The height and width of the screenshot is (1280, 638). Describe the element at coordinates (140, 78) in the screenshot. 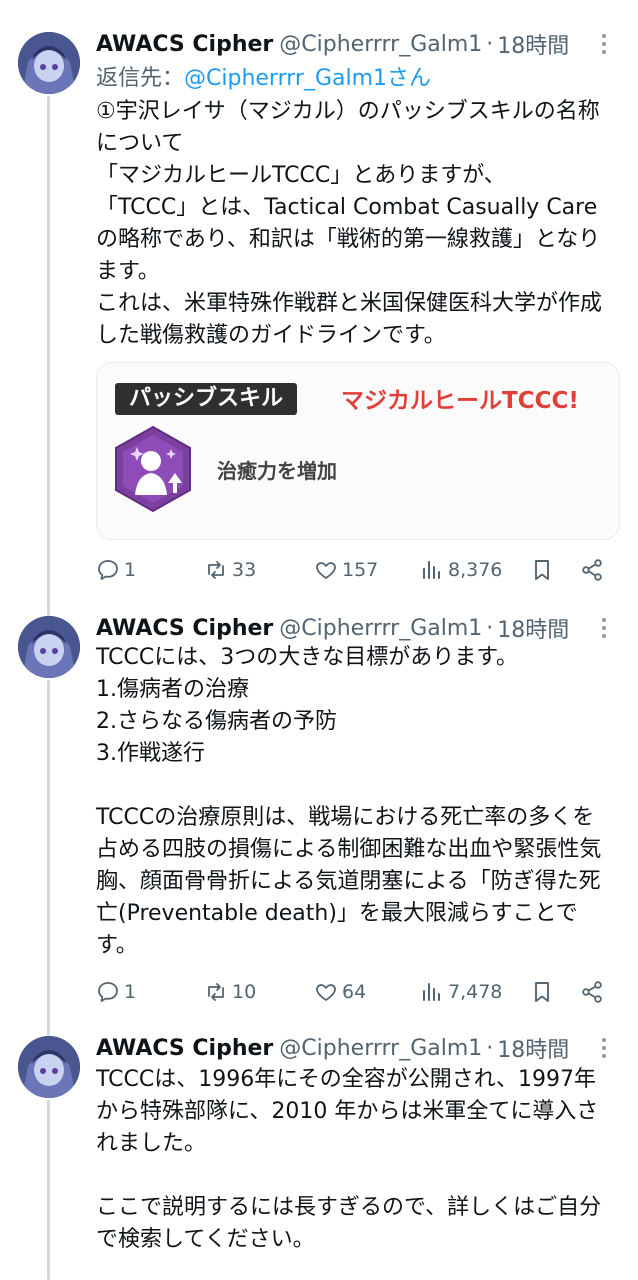

I see `reply-to-prefix: 返信先：` at that location.